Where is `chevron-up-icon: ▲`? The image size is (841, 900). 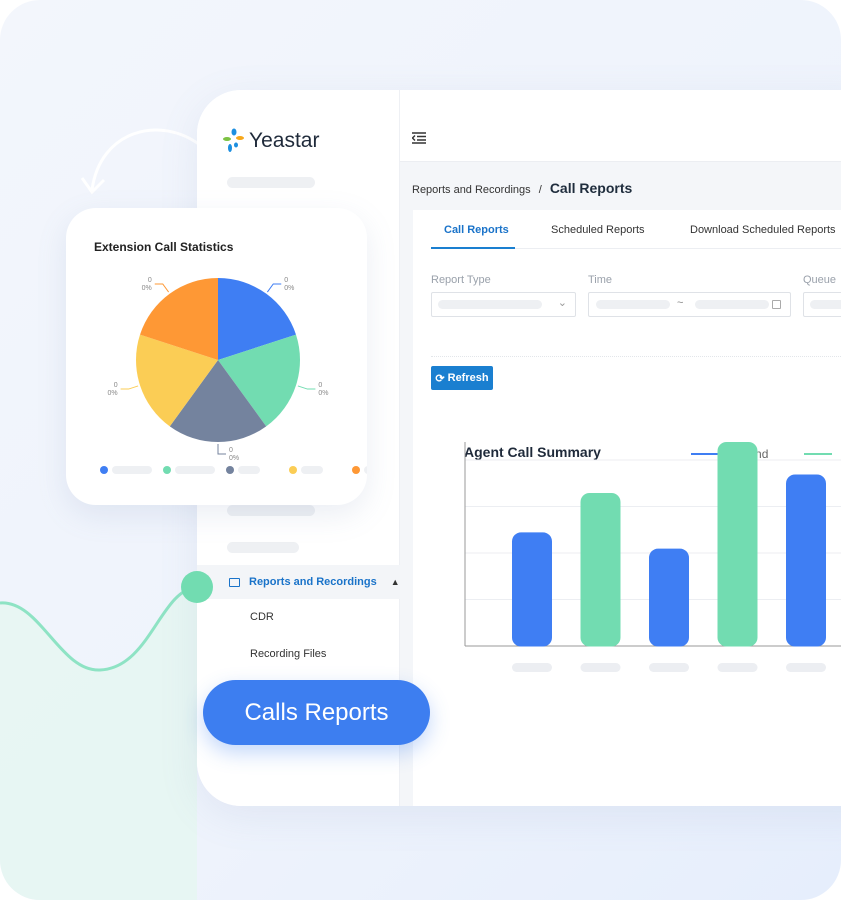 chevron-up-icon: ▲ is located at coordinates (395, 582).